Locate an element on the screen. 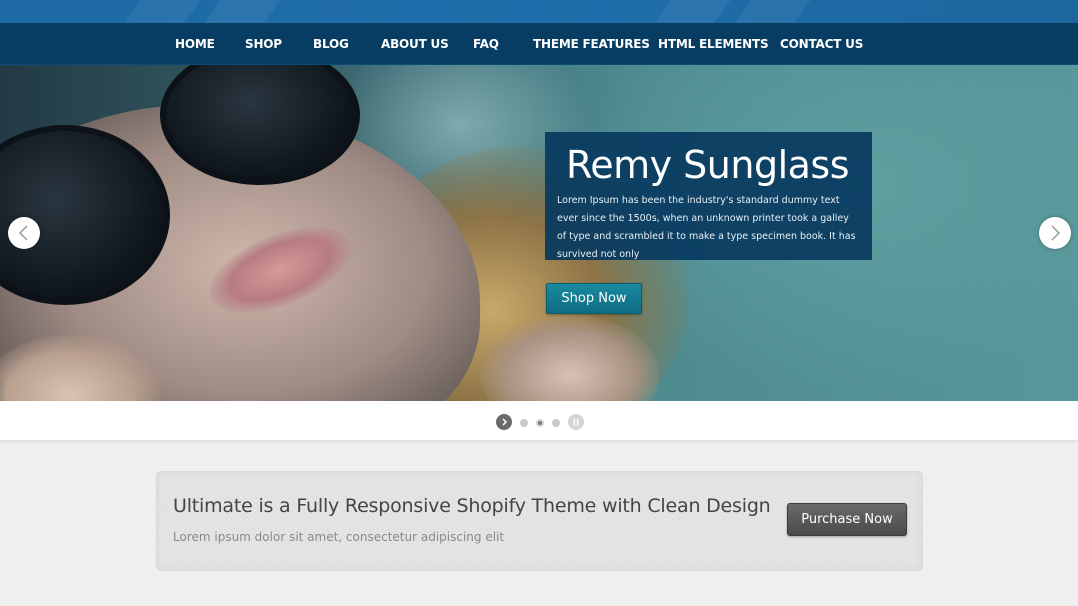 This screenshot has height=606, width=1078. nav-faq: FAQ is located at coordinates (486, 44).